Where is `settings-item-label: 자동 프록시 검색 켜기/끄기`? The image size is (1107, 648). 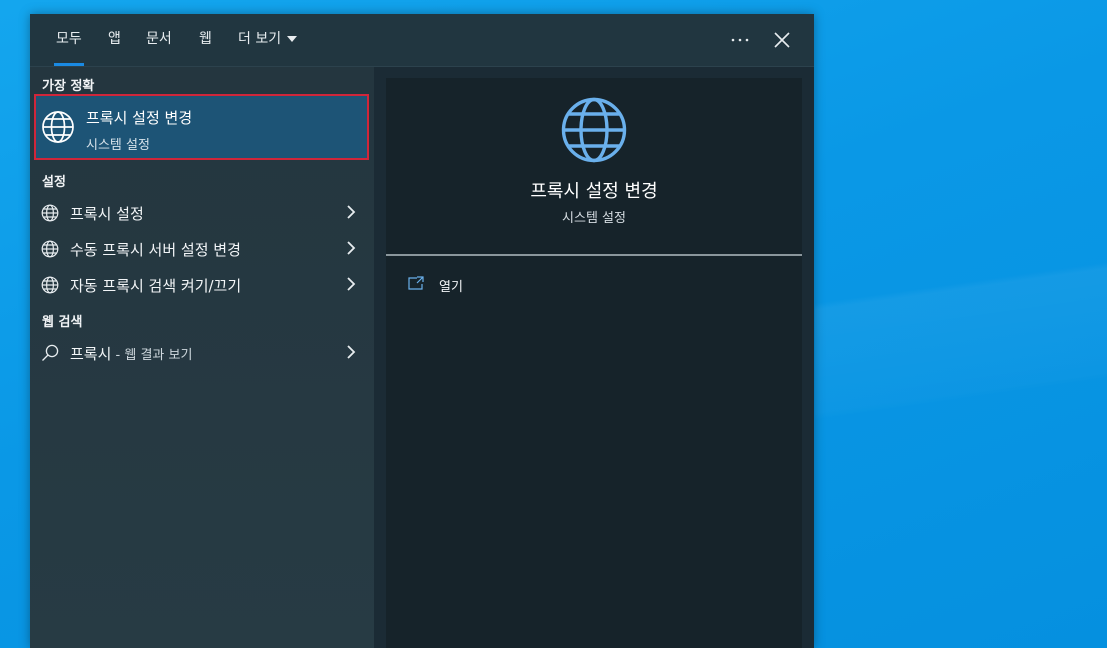 settings-item-label: 자동 프록시 검색 켜기/끄기 is located at coordinates (156, 286).